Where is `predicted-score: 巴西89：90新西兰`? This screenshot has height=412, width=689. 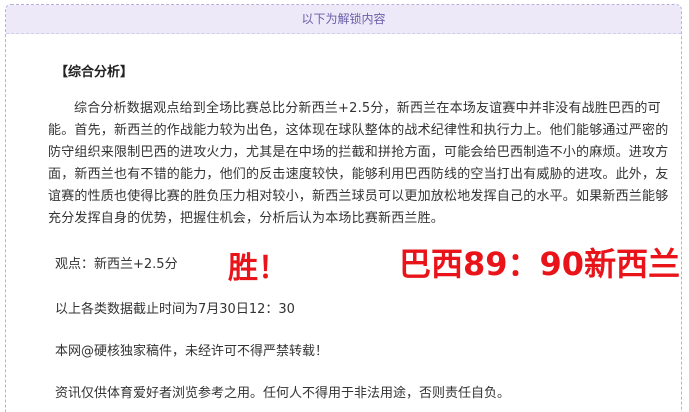 predicted-score: 巴西89：90新西兰 is located at coordinates (540, 264).